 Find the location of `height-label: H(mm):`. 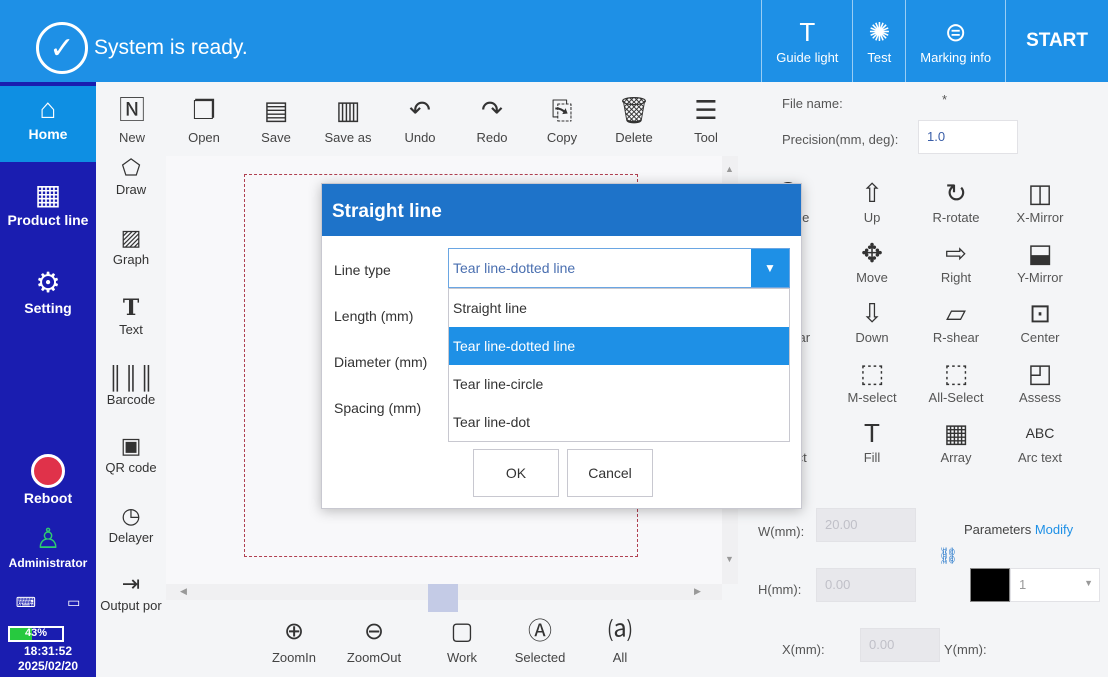

height-label: H(mm): is located at coordinates (780, 589).